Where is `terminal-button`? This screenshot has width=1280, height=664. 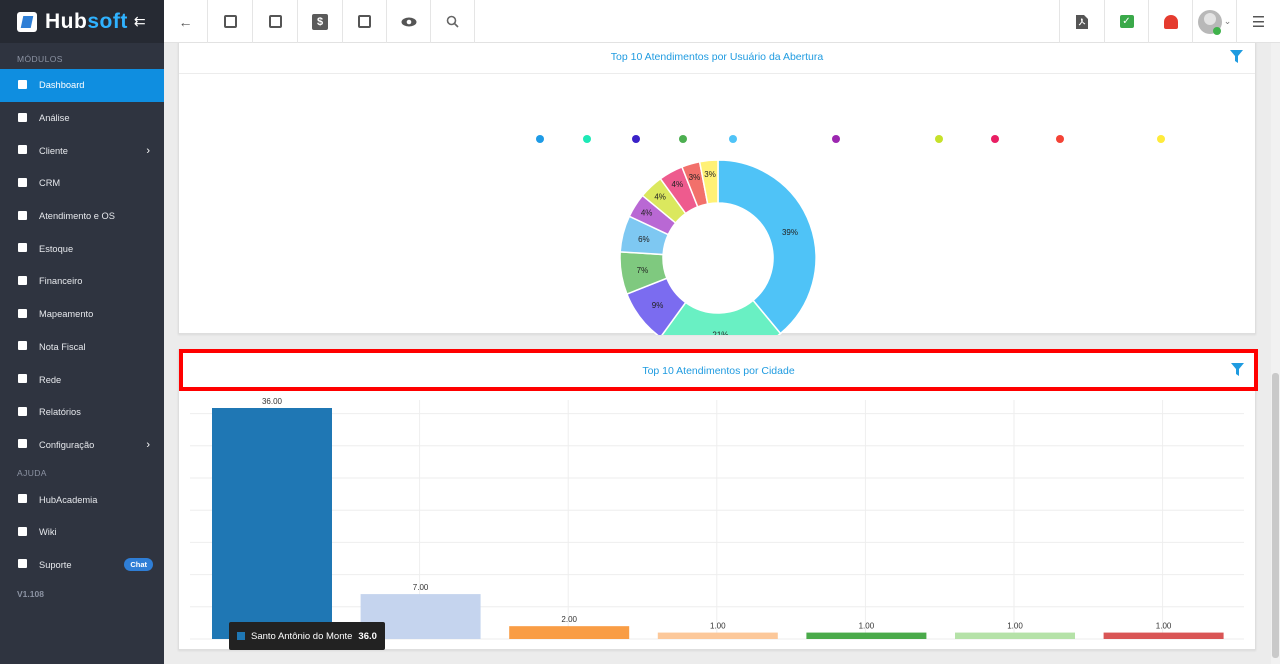 terminal-button is located at coordinates (365, 21).